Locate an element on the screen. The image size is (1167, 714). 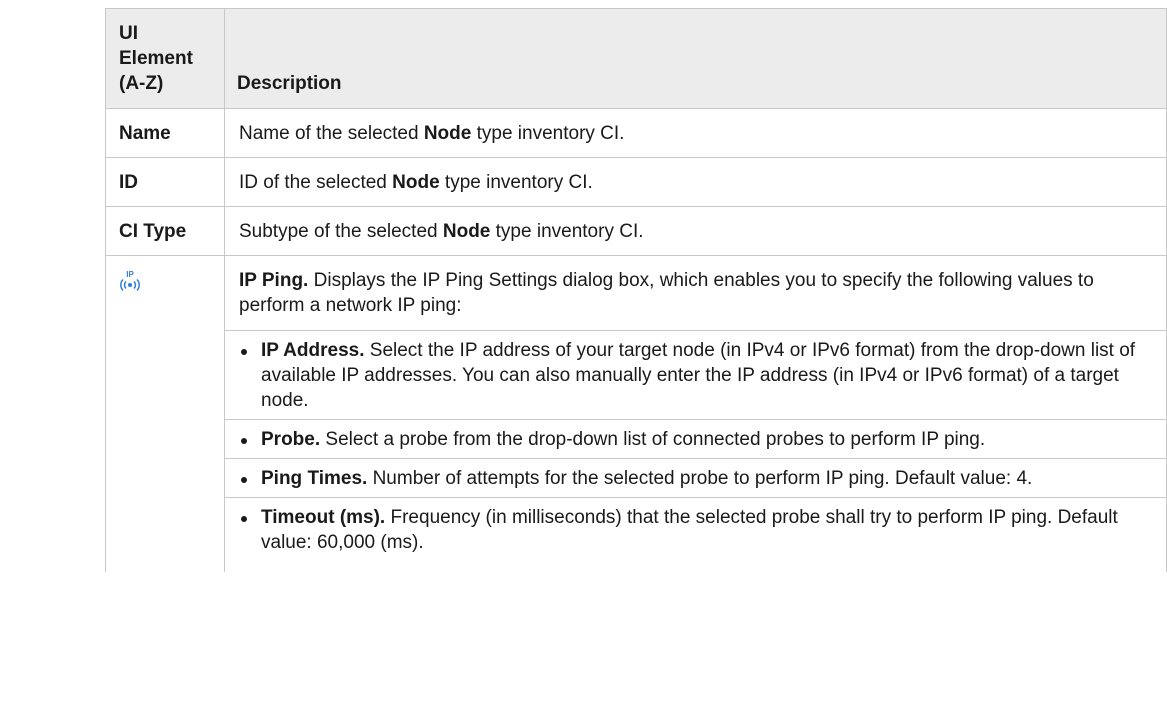
option-term: Probe. is located at coordinates (291, 439).